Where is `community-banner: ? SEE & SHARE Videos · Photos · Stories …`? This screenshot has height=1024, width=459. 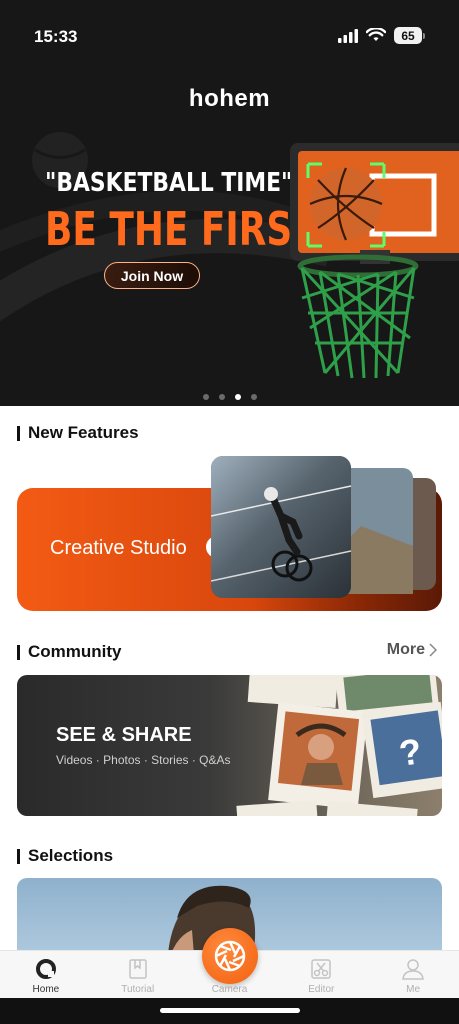 community-banner: ? SEE & SHARE Videos · Photos · Stories … is located at coordinates (229, 745).